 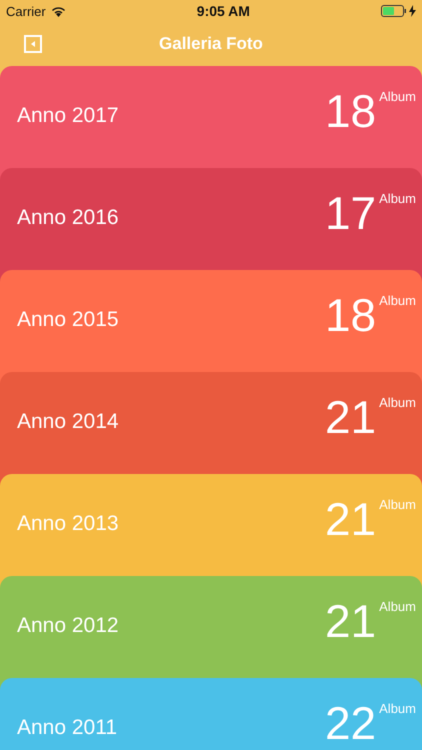 What do you see at coordinates (26, 11) in the screenshot?
I see `carrier-name: Carrier` at bounding box center [26, 11].